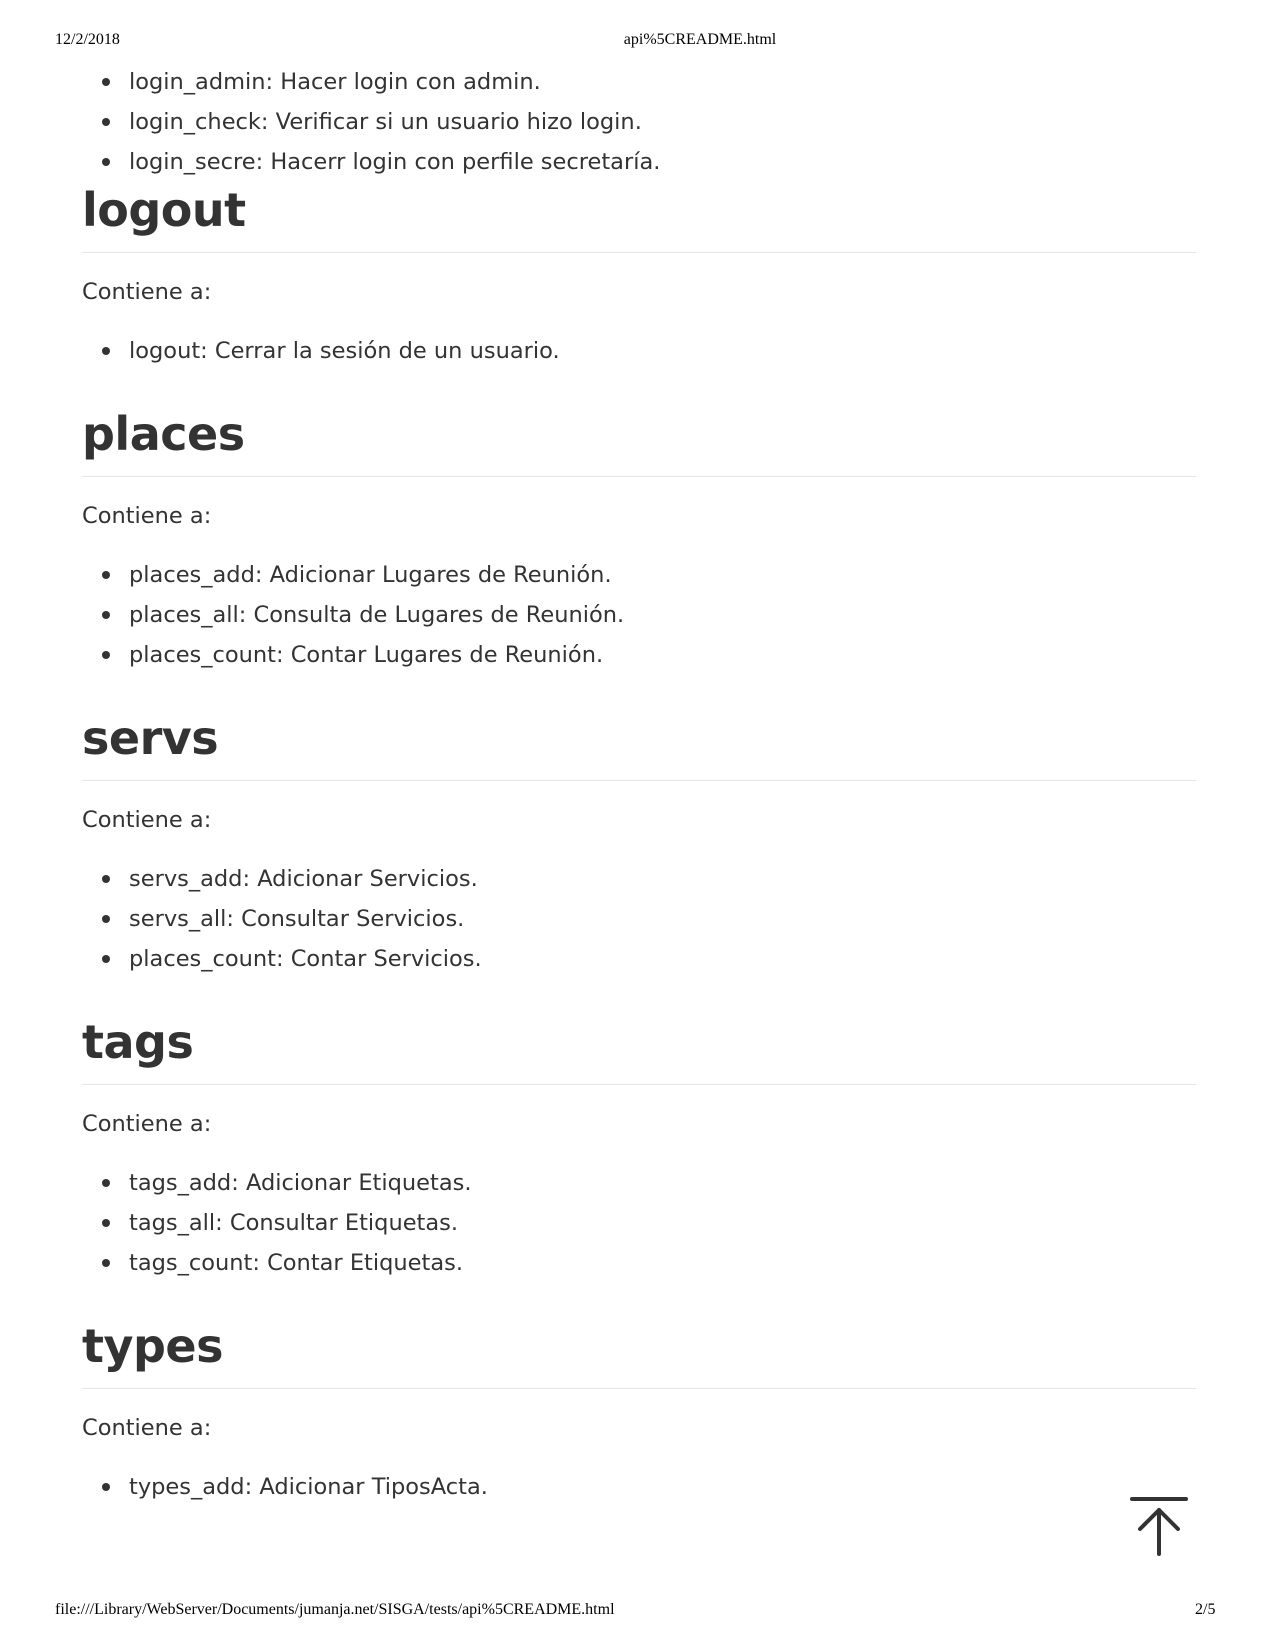  Describe the element at coordinates (639, 745) in the screenshot. I see `section-heading: servs` at that location.